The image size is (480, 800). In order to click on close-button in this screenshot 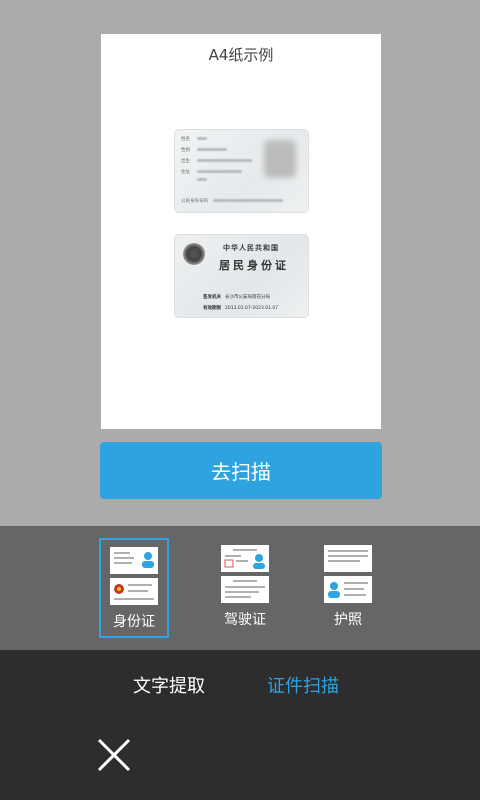, I will do `click(114, 755)`.